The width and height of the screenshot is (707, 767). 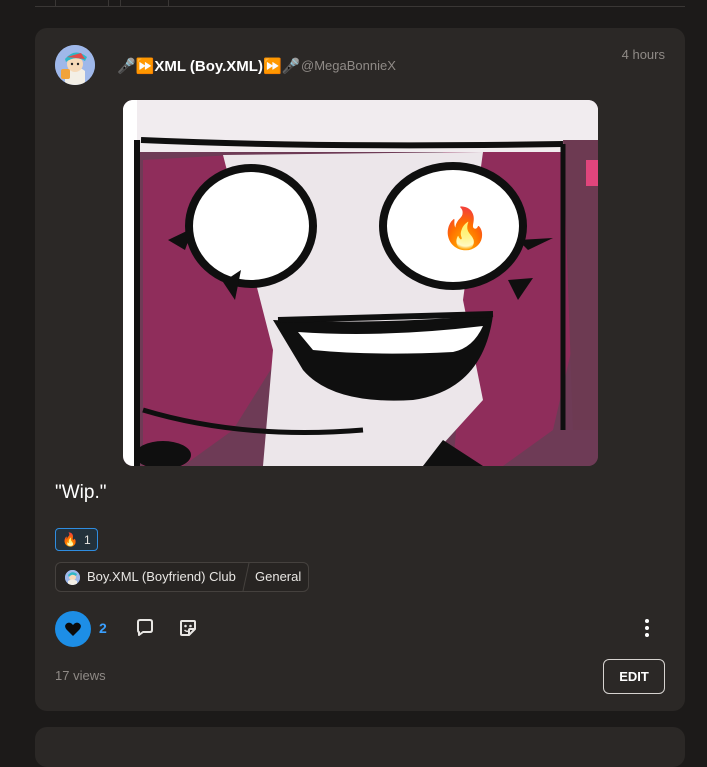 I want to click on sticker-button, so click(x=188, y=628).